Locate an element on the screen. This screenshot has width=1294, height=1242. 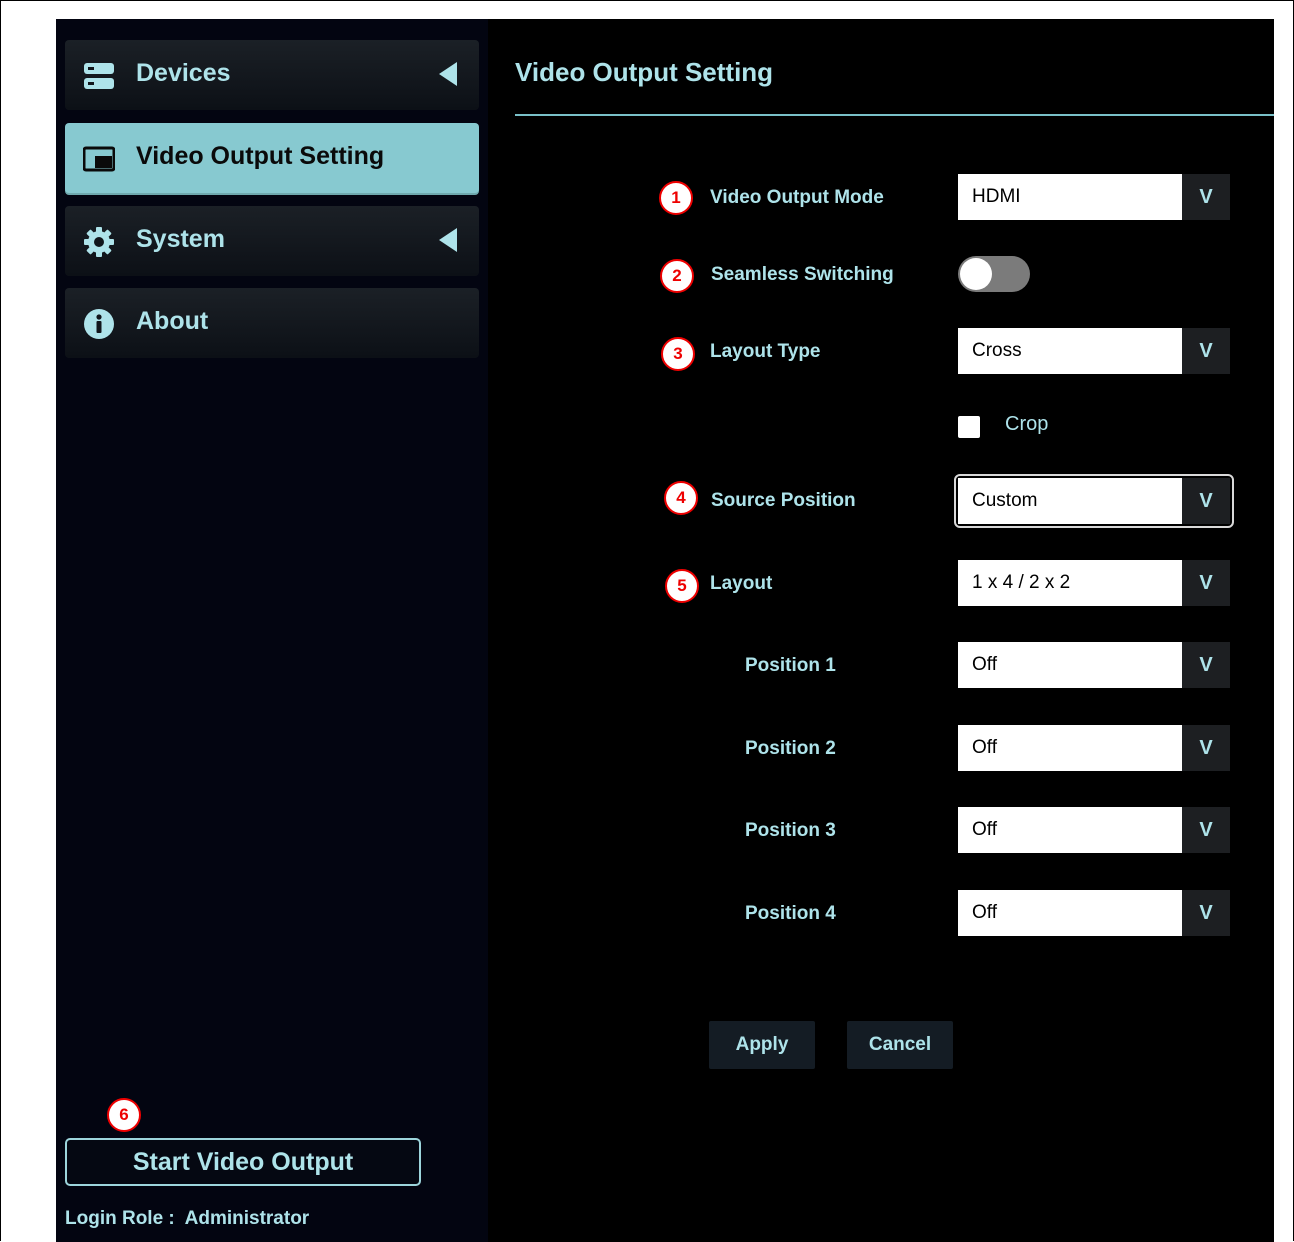
server-icon is located at coordinates (99, 76).